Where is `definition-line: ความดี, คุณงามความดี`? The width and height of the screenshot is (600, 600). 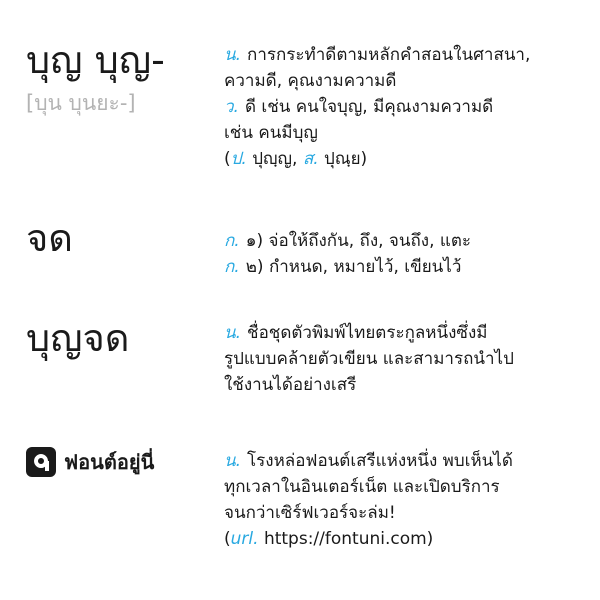 definition-line: ความดี, คุณงามความดี is located at coordinates (404, 81).